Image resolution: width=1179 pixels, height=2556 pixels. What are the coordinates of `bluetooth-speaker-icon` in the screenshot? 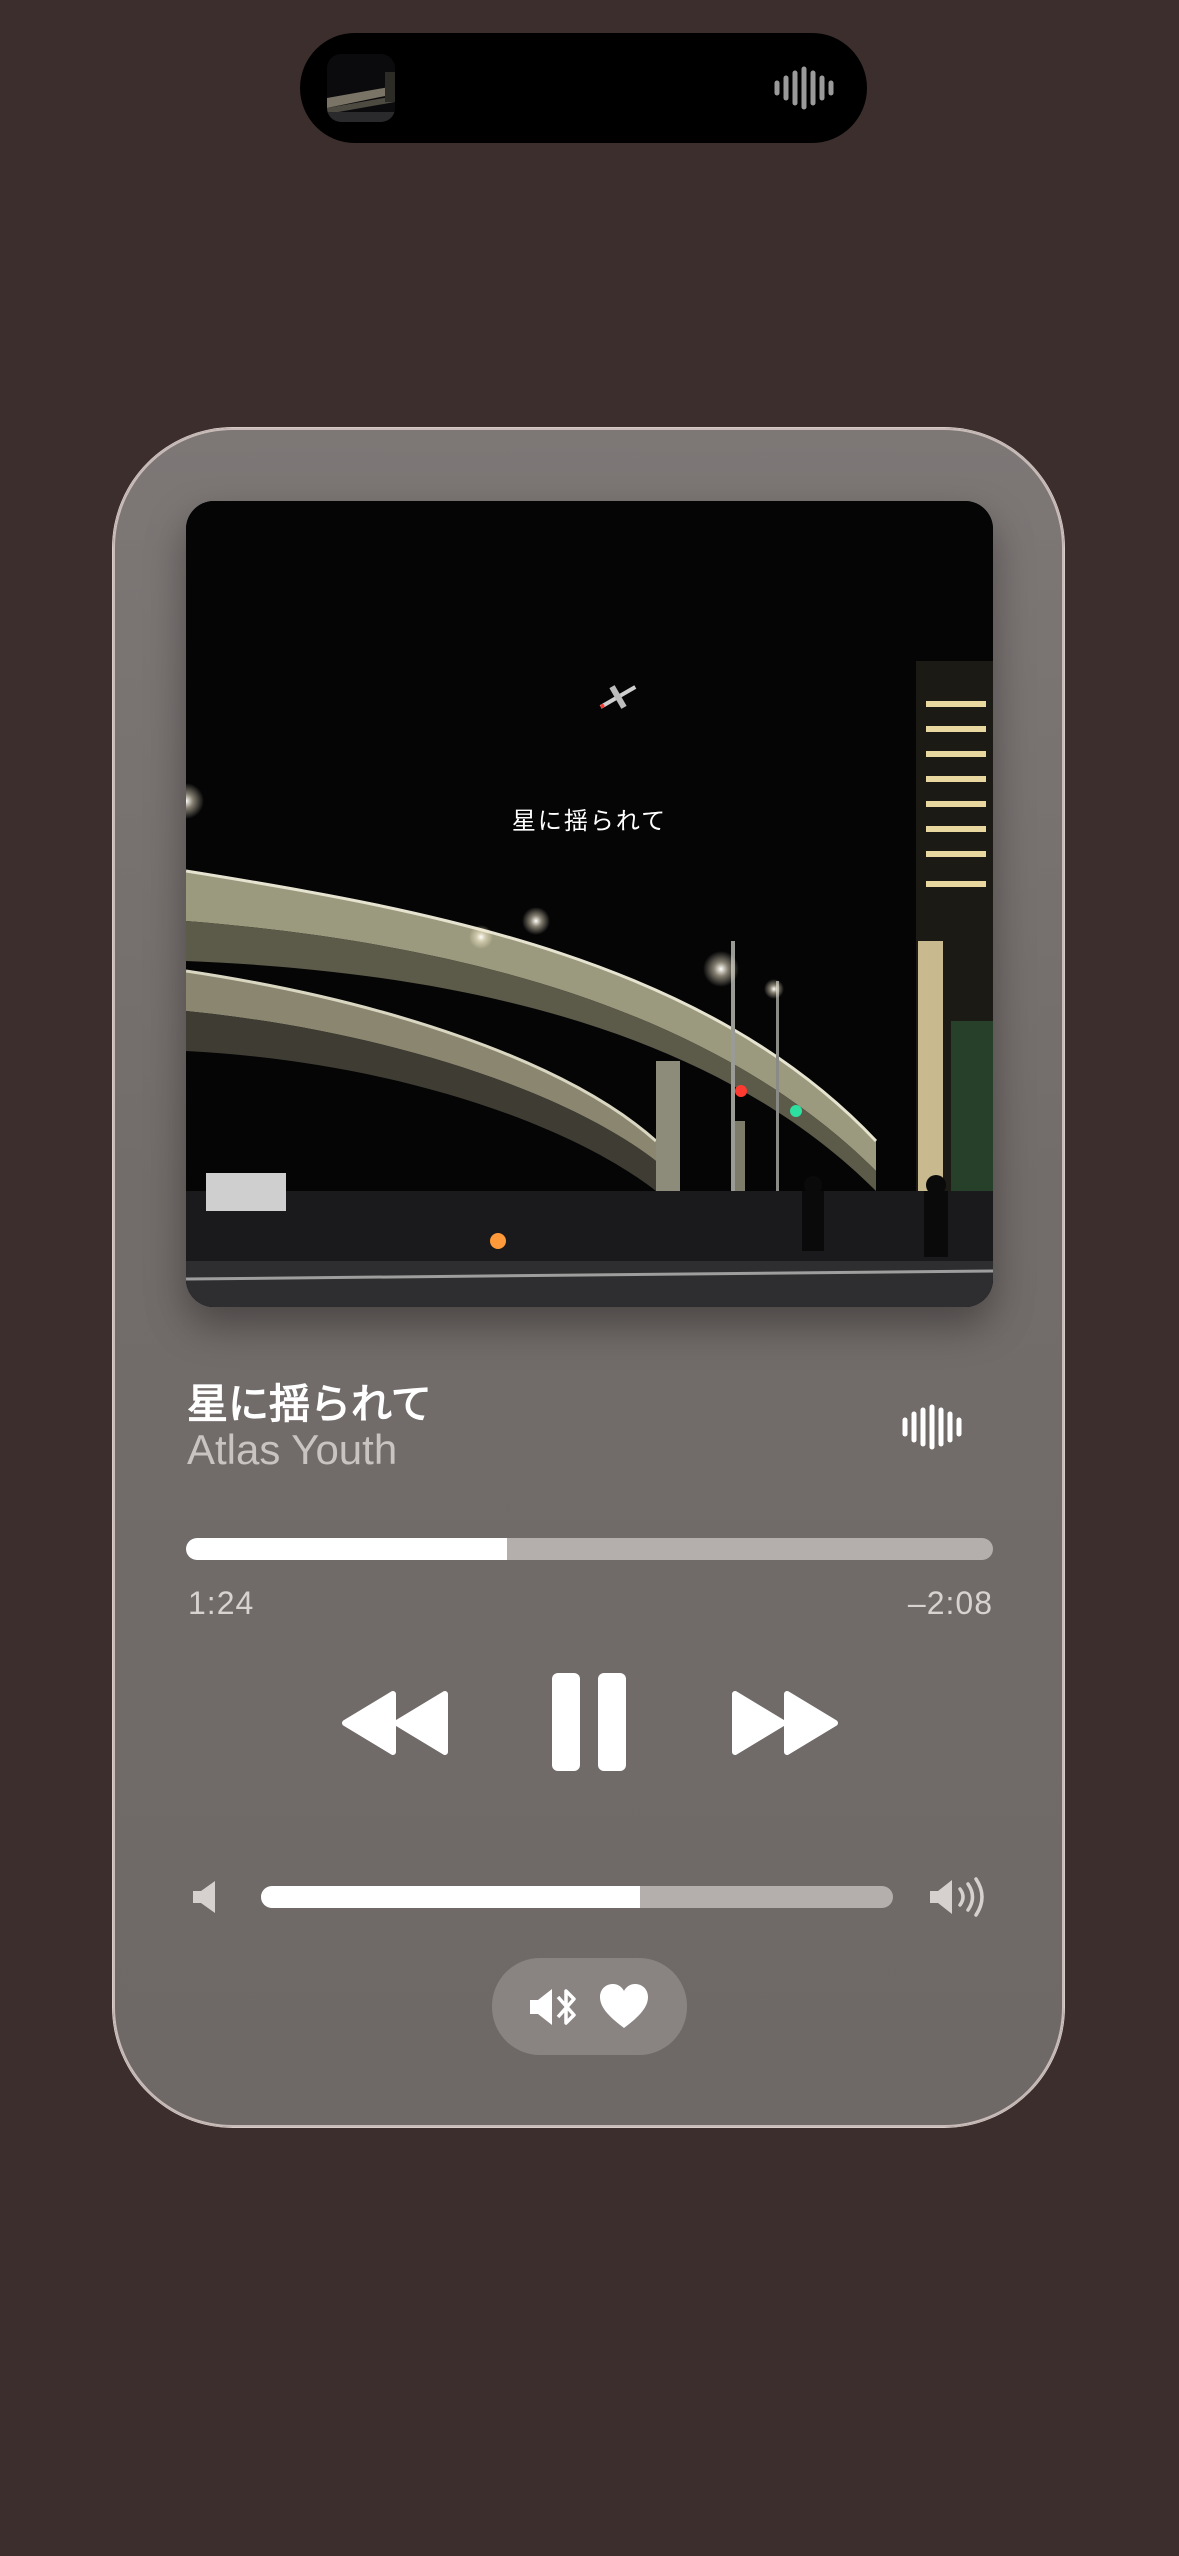 It's located at (556, 2007).